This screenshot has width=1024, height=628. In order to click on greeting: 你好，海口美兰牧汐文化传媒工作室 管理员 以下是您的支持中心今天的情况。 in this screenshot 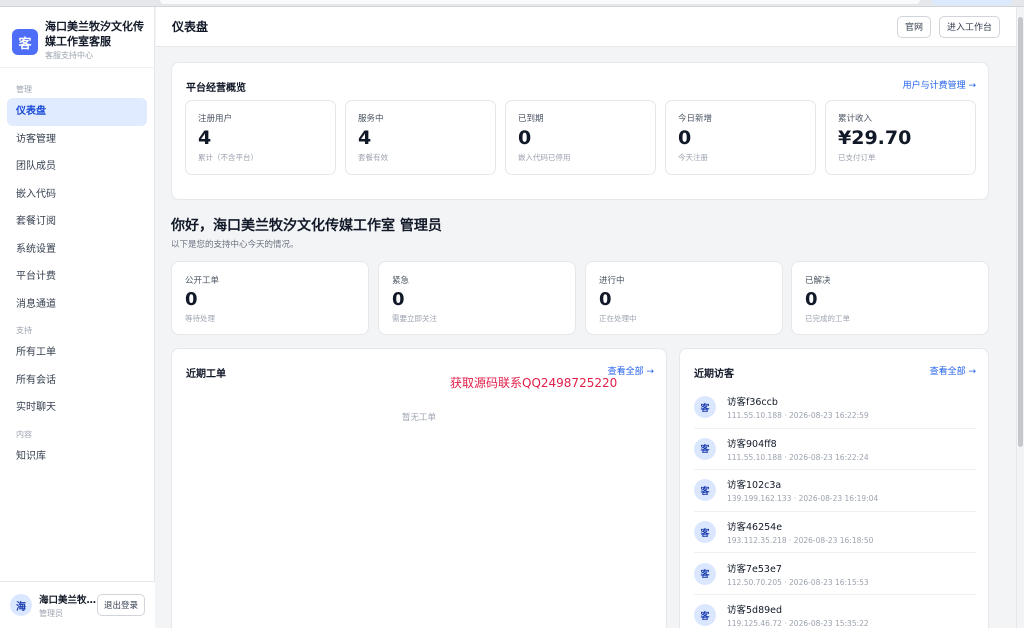, I will do `click(306, 232)`.